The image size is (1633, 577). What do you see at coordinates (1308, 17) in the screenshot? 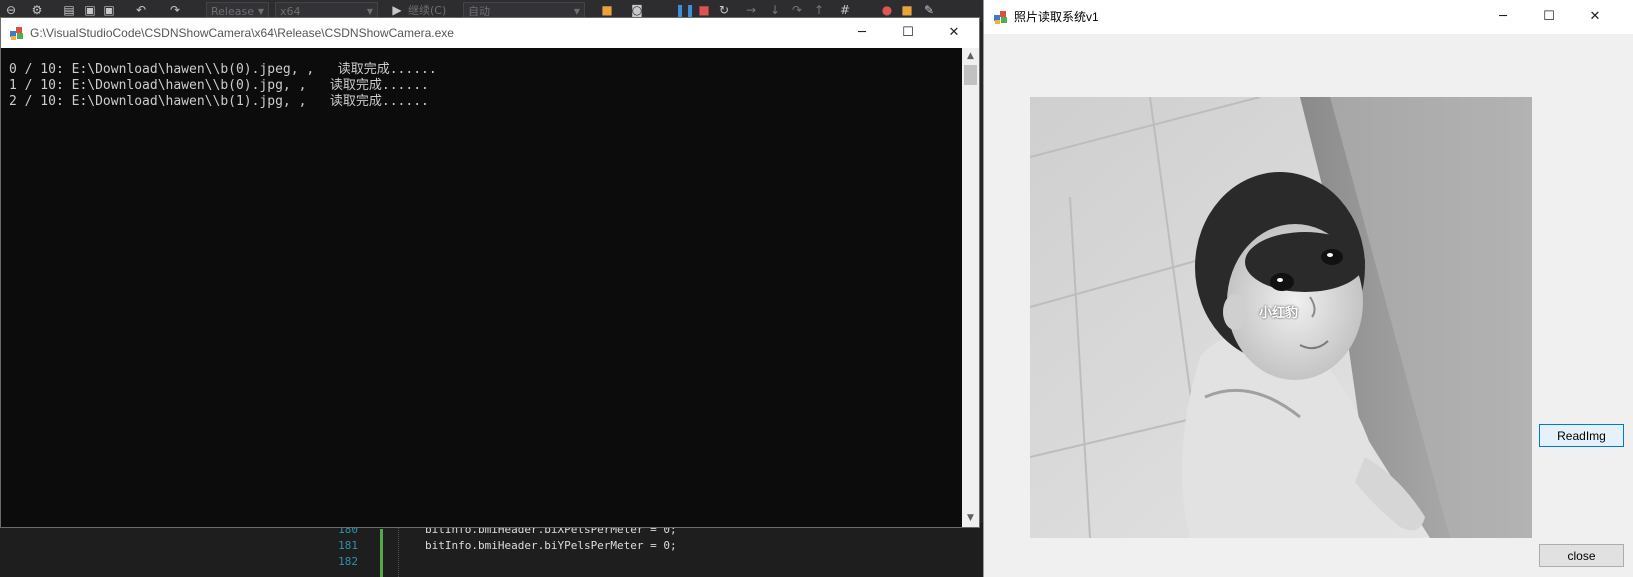
I see `photo-titlebar: 照片读取系统v1 ─ ☐ ✕` at bounding box center [1308, 17].